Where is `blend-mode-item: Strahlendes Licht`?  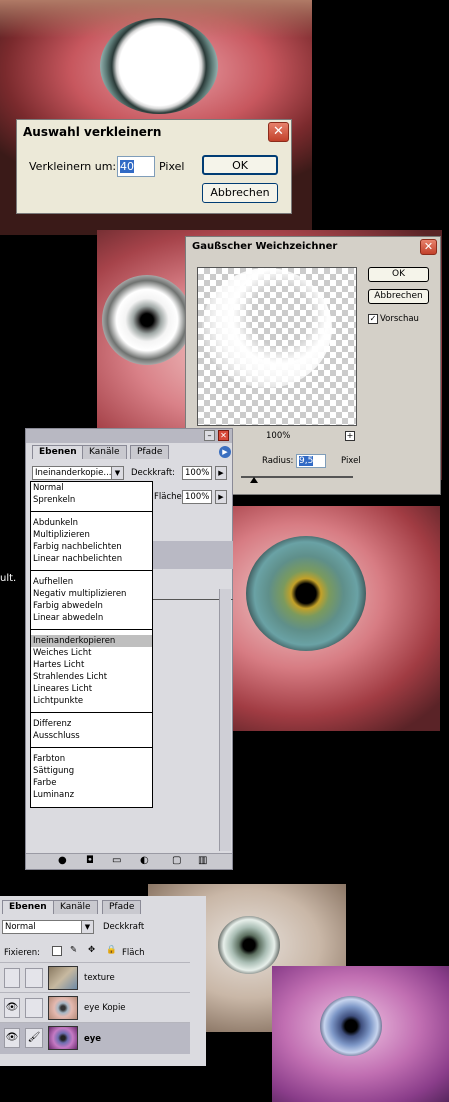 blend-mode-item: Strahlendes Licht is located at coordinates (91, 677).